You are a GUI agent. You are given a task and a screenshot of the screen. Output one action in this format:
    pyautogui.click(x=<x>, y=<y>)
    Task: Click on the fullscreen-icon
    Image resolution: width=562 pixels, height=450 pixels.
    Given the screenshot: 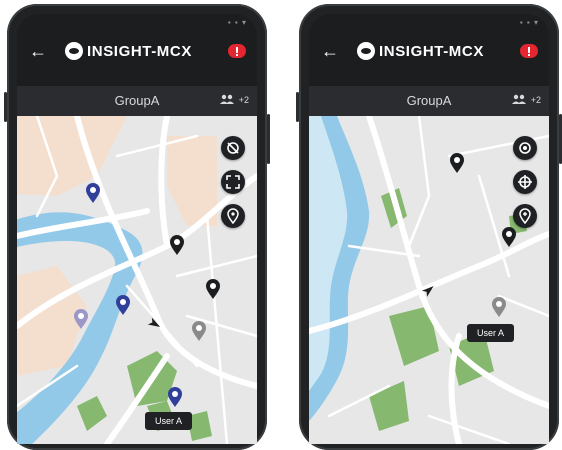 What is the action you would take?
    pyautogui.click(x=233, y=182)
    